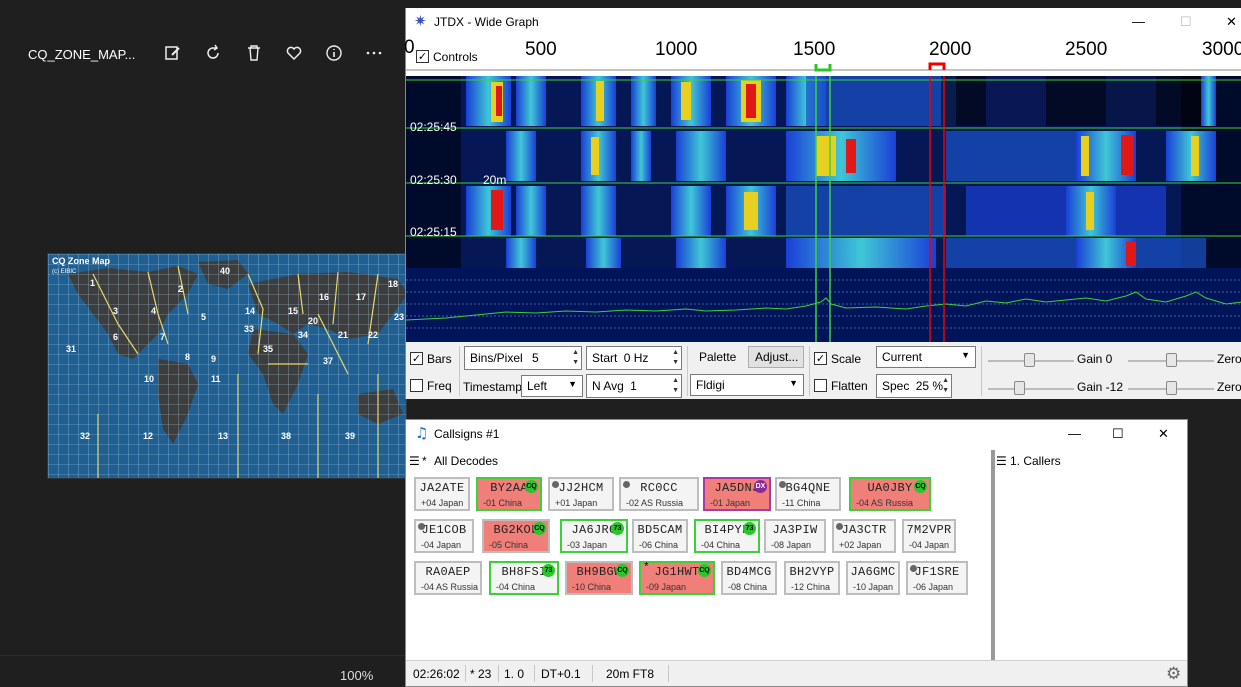 The image size is (1241, 687). I want to click on freq-checkbox, so click(416, 385).